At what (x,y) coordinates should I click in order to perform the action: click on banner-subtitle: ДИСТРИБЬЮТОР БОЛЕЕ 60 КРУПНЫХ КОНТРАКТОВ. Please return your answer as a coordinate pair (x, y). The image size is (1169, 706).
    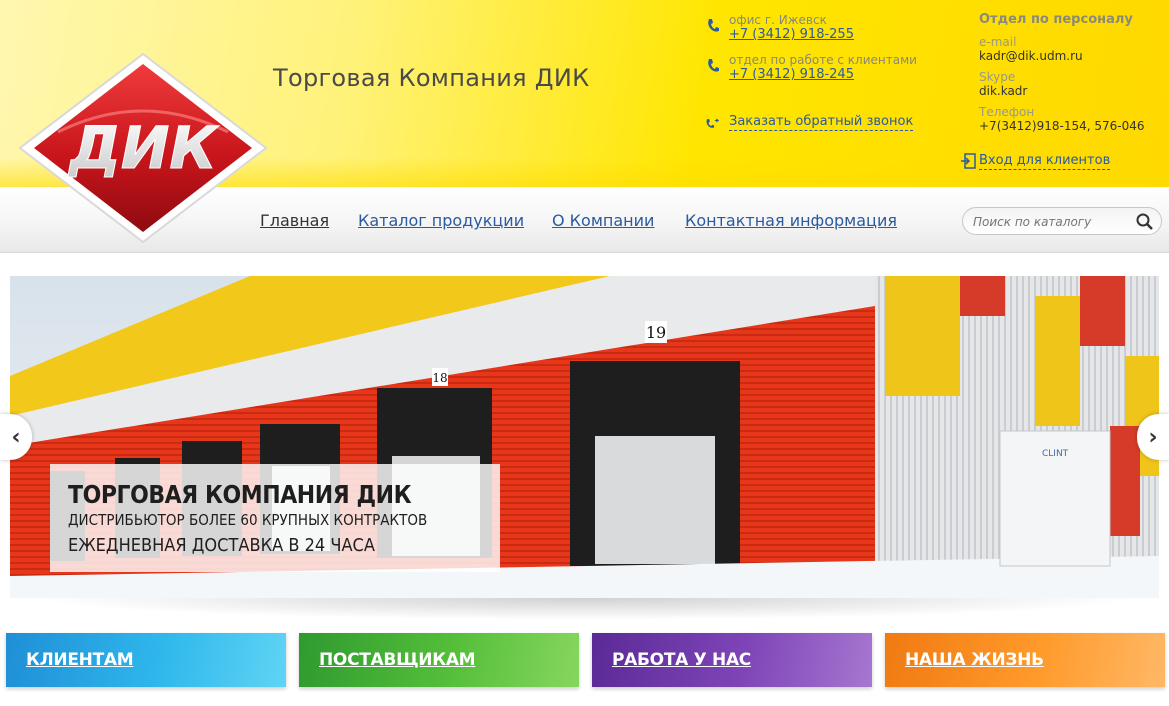
    Looking at the image, I should click on (248, 520).